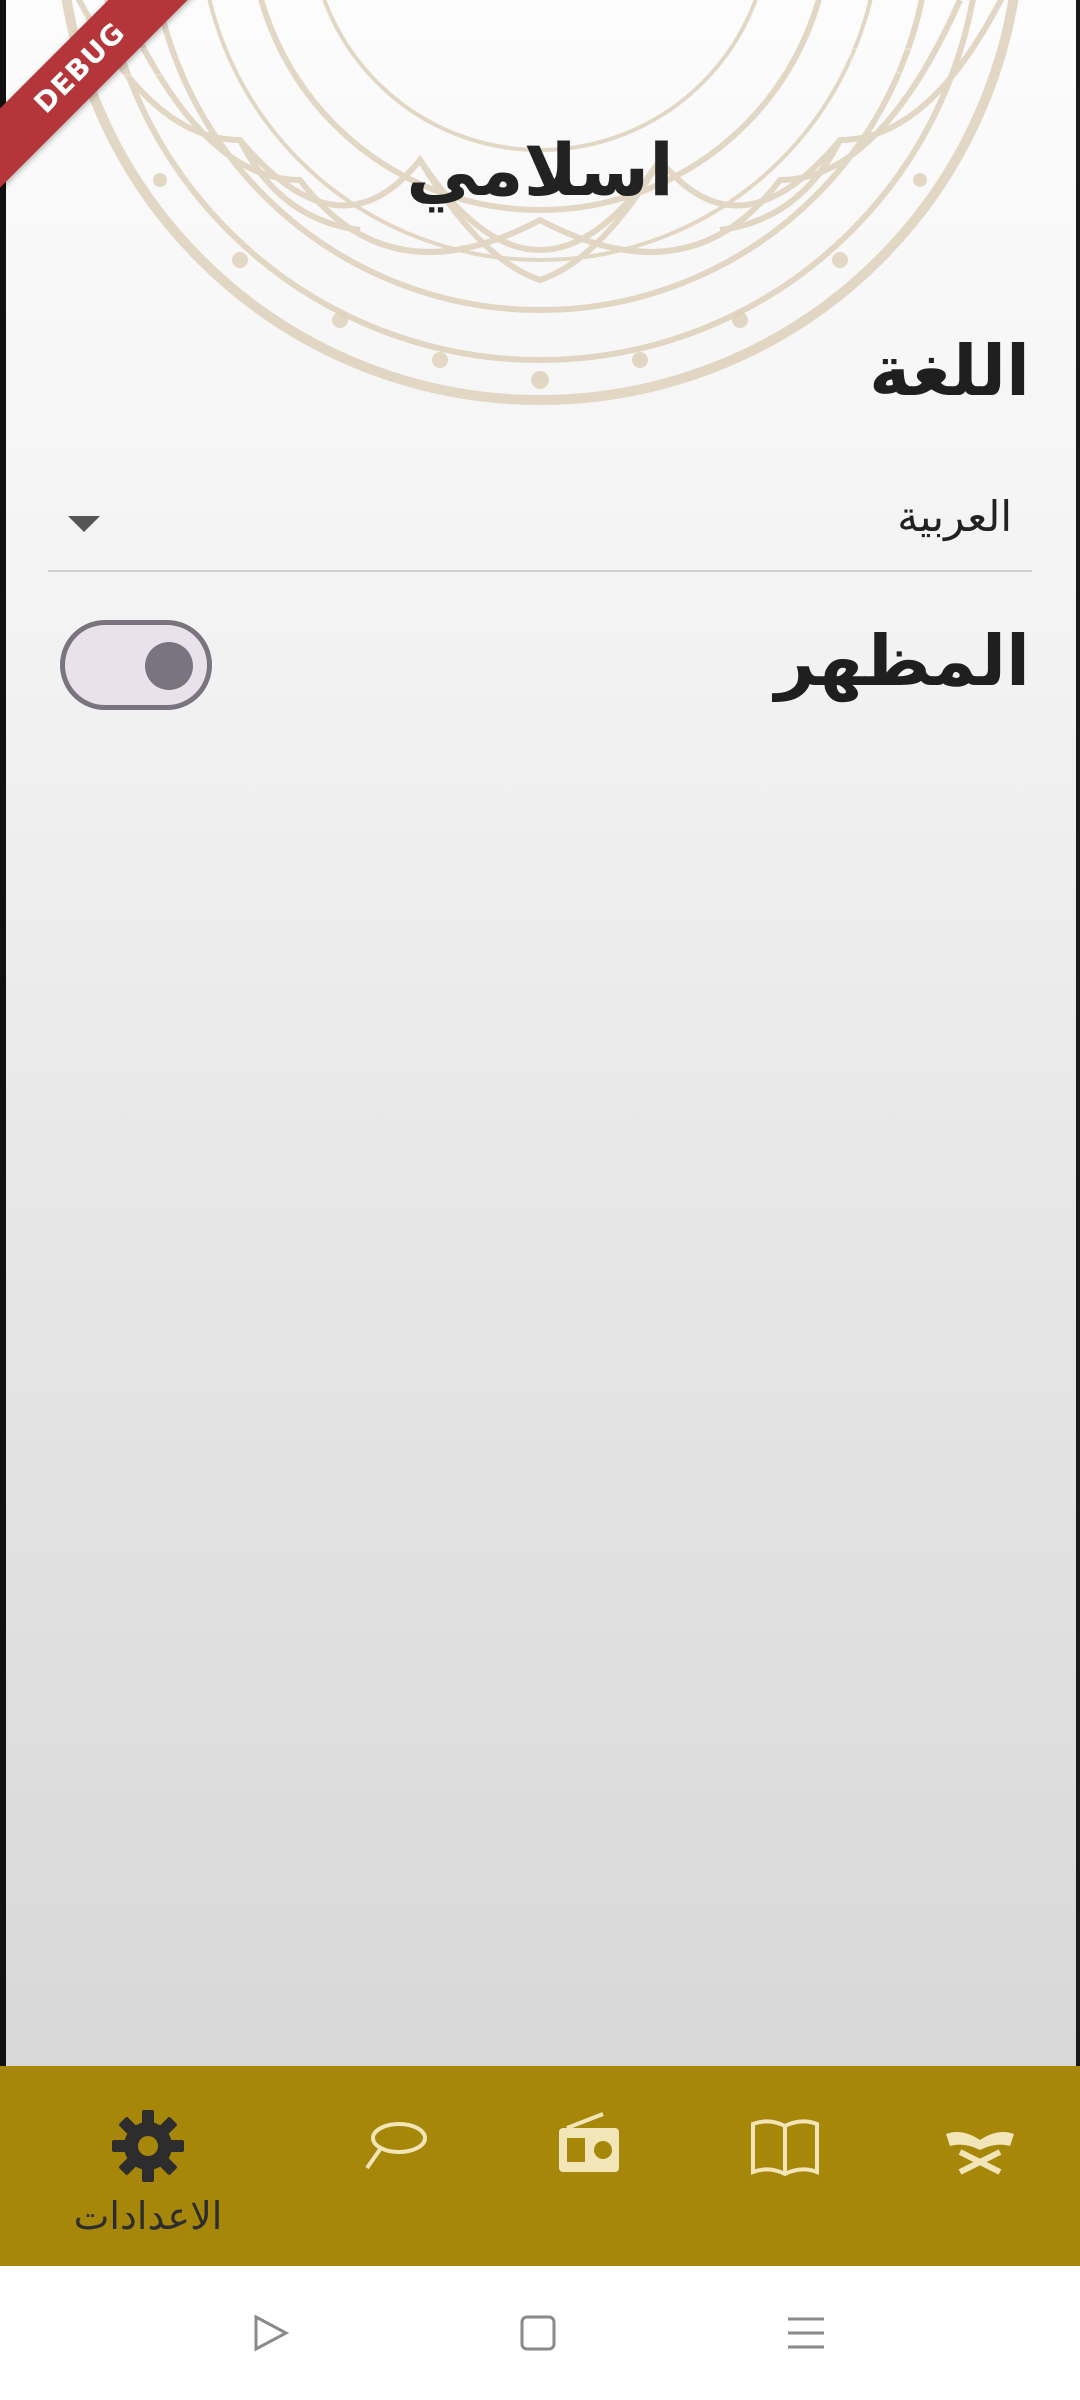 Image resolution: width=1080 pixels, height=2400 pixels. What do you see at coordinates (949, 371) in the screenshot?
I see `language-heading: اللغة` at bounding box center [949, 371].